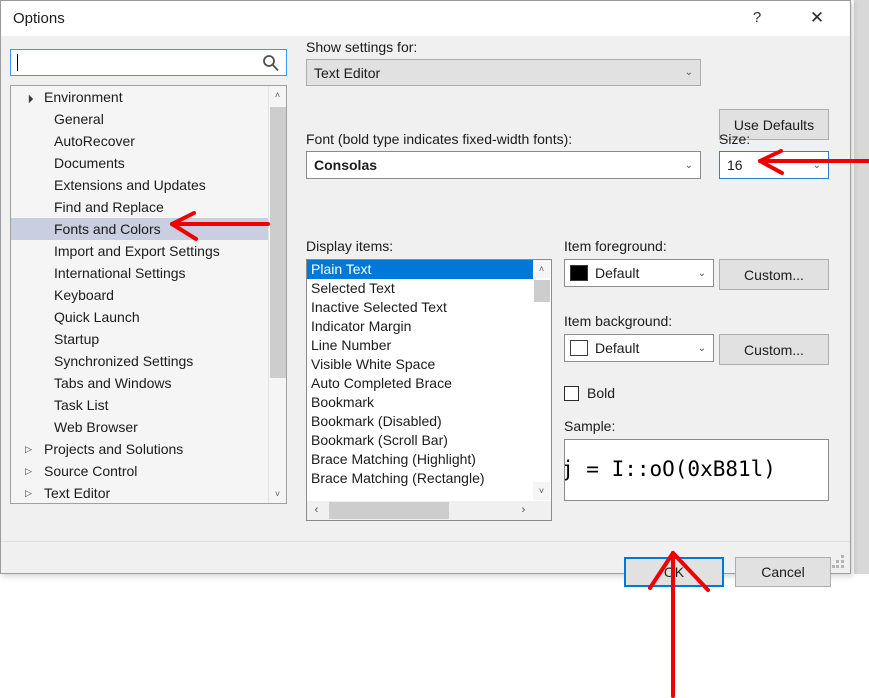  Describe the element at coordinates (590, 426) in the screenshot. I see `sample-label: Sample:` at that location.